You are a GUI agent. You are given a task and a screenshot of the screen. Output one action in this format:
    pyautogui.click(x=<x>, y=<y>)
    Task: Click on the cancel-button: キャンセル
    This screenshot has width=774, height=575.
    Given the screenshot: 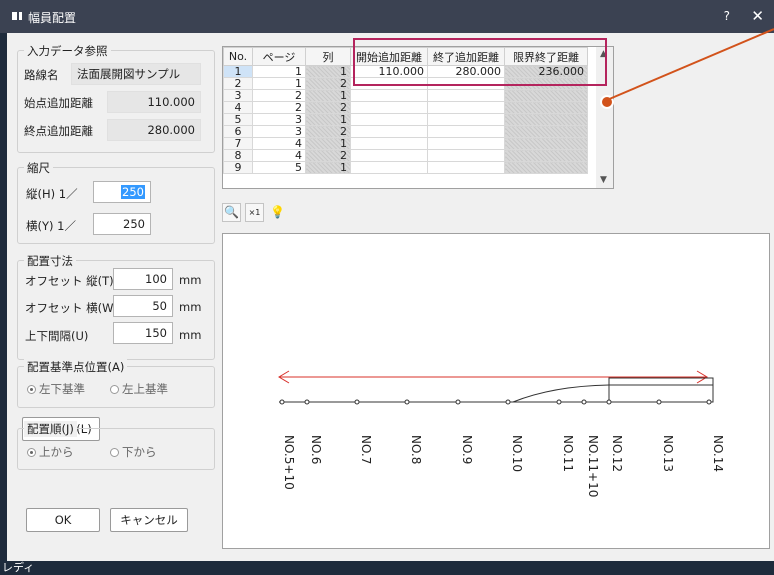 What is the action you would take?
    pyautogui.click(x=149, y=520)
    